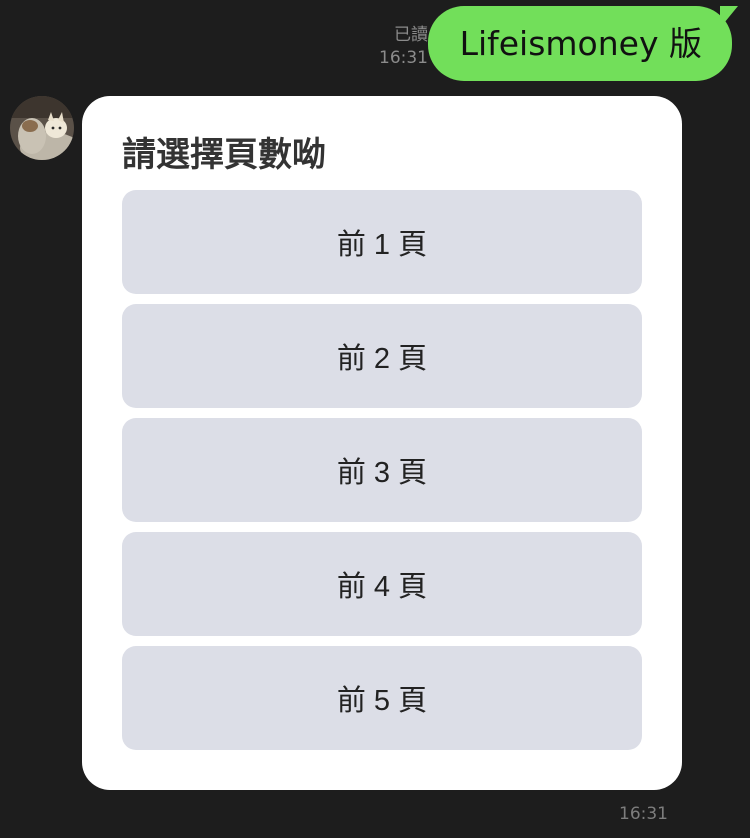  What do you see at coordinates (411, 35) in the screenshot?
I see `read-status: 已讀` at bounding box center [411, 35].